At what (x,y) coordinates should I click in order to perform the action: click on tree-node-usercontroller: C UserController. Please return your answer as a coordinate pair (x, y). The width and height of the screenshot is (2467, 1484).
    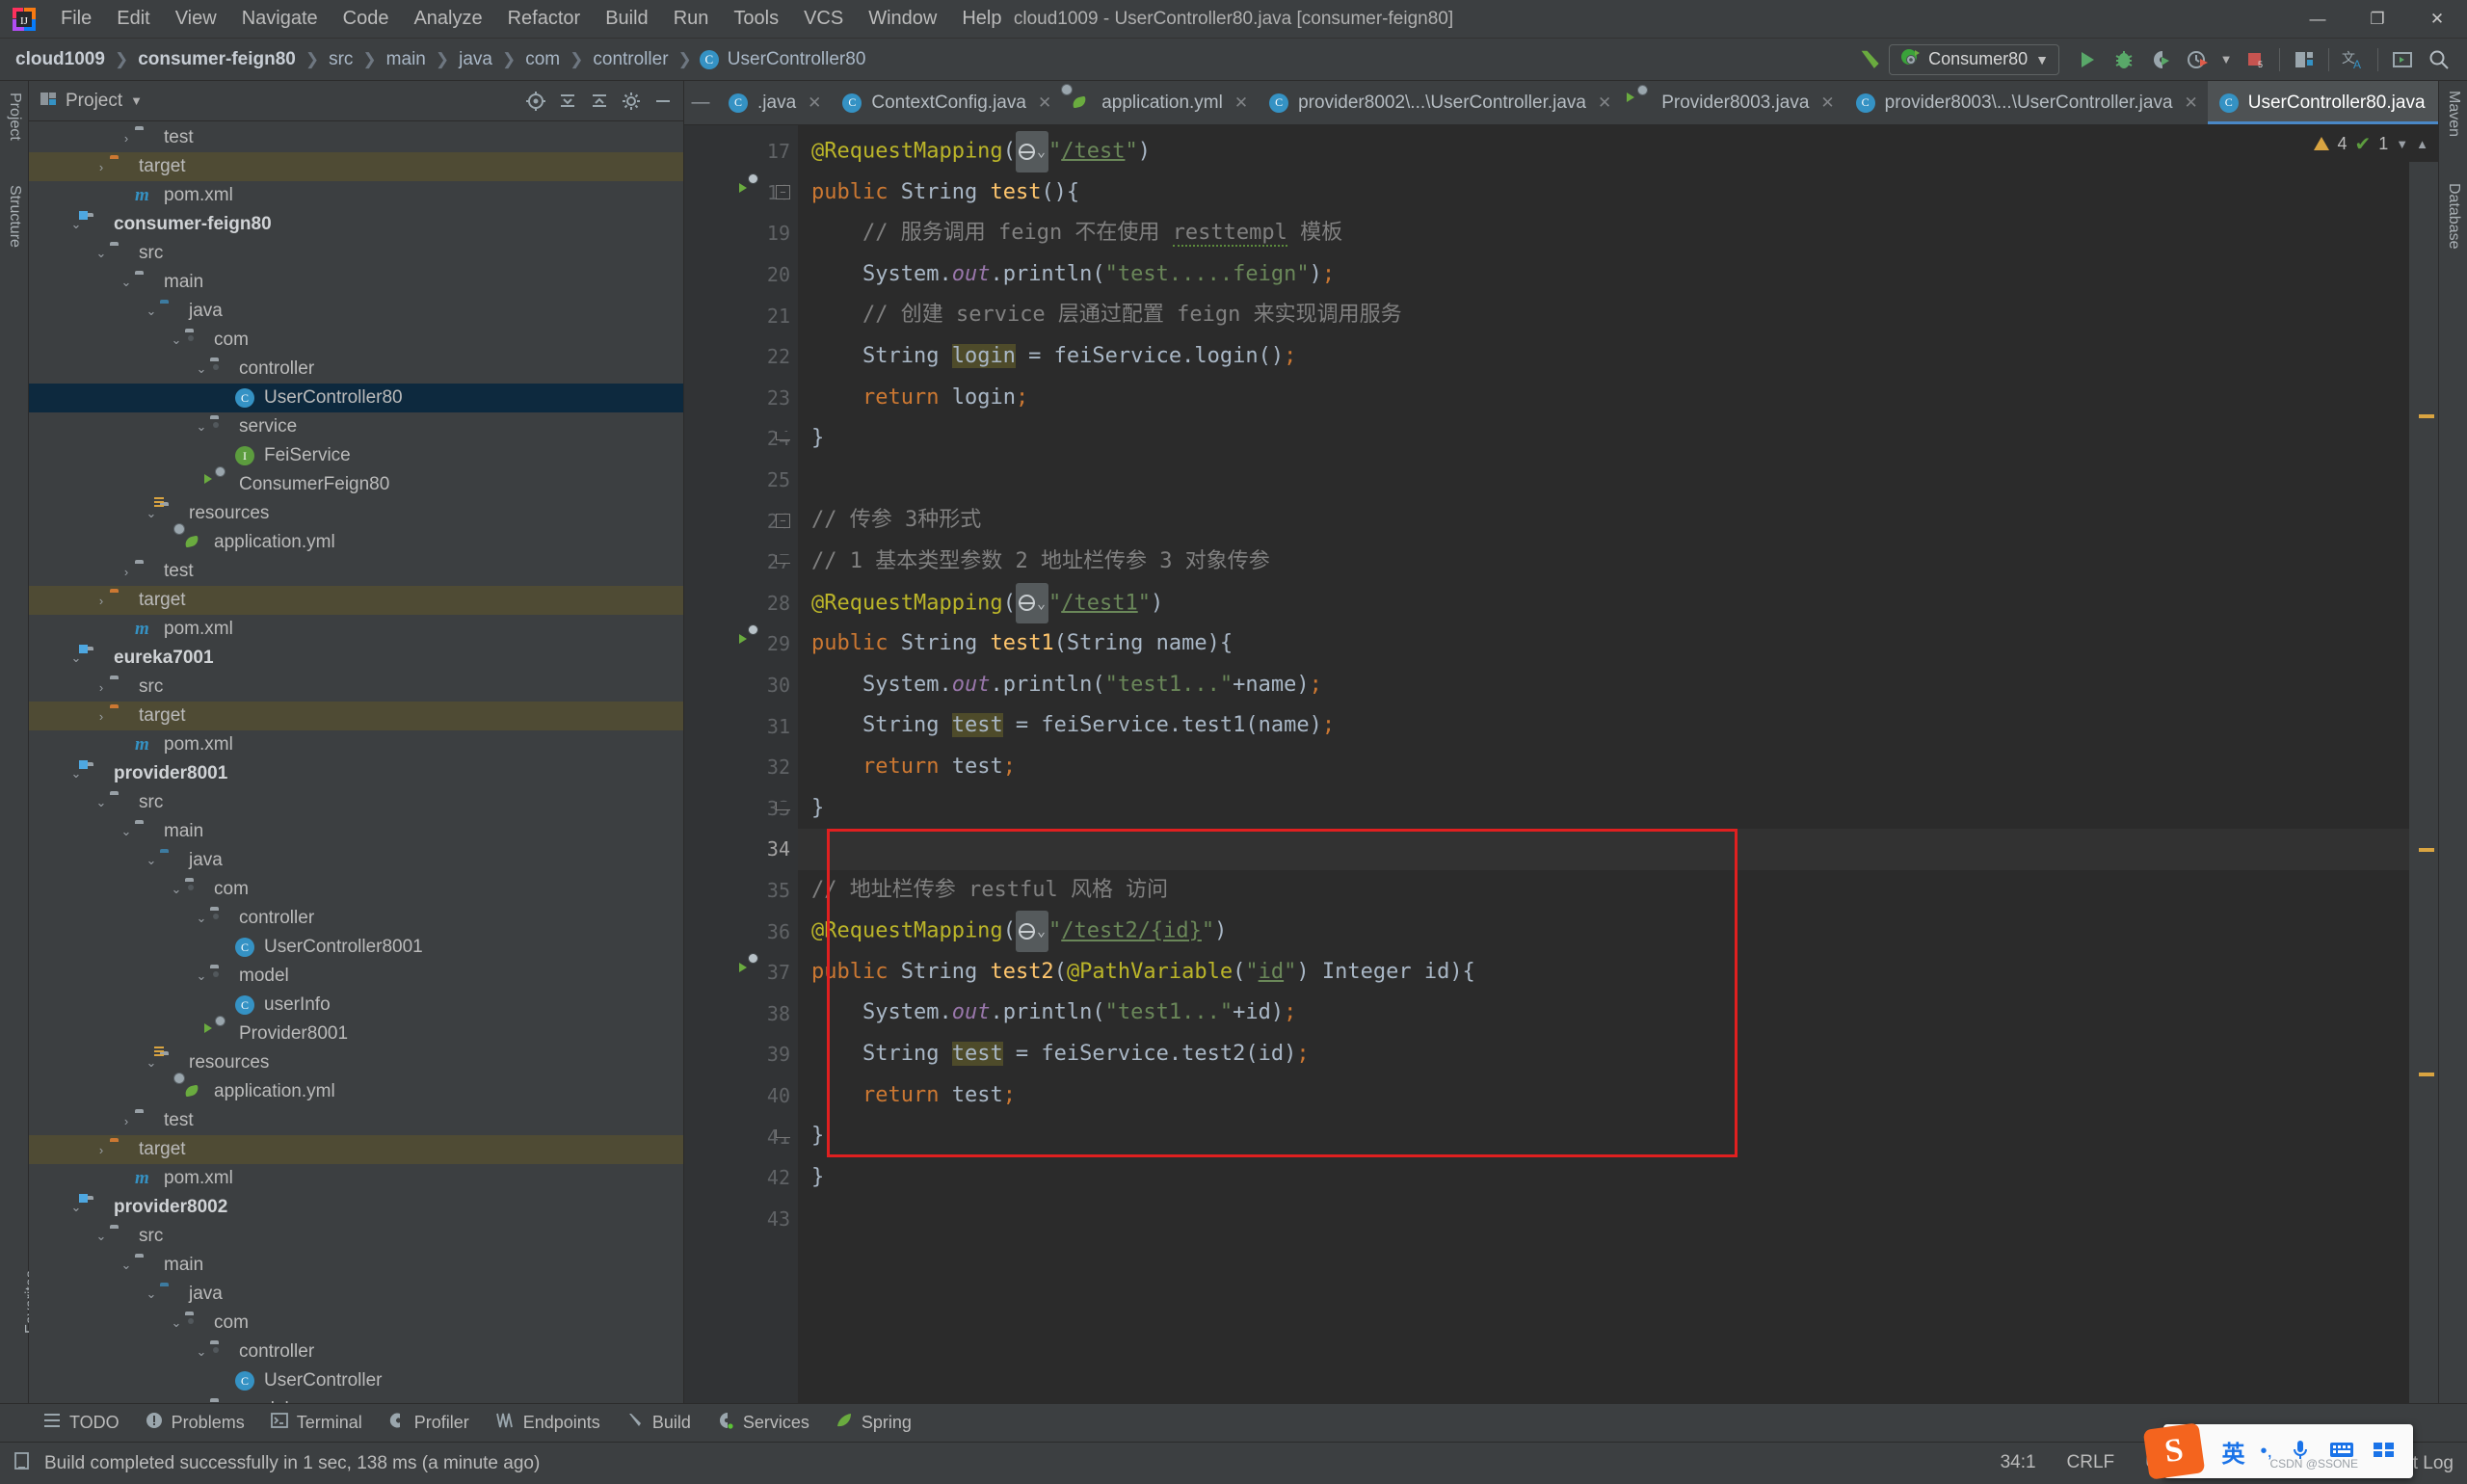
    Looking at the image, I should click on (356, 1380).